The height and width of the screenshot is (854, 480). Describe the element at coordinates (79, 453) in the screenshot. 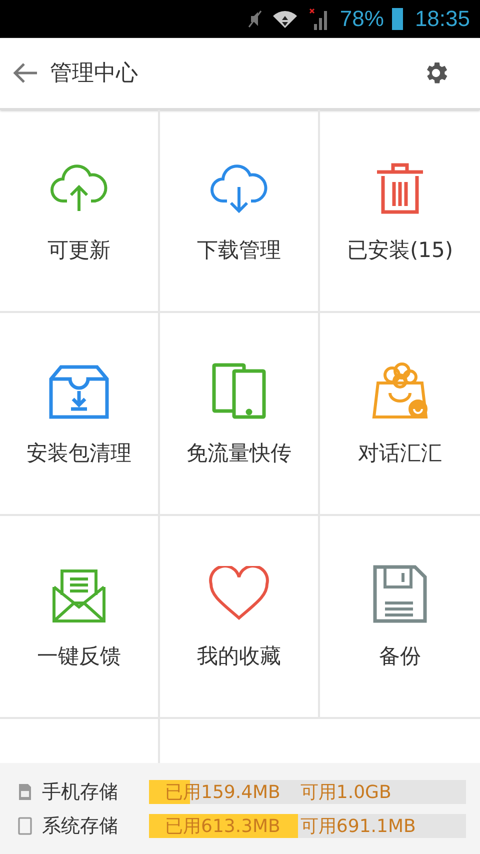

I see `tile-label: 安装包清理` at that location.